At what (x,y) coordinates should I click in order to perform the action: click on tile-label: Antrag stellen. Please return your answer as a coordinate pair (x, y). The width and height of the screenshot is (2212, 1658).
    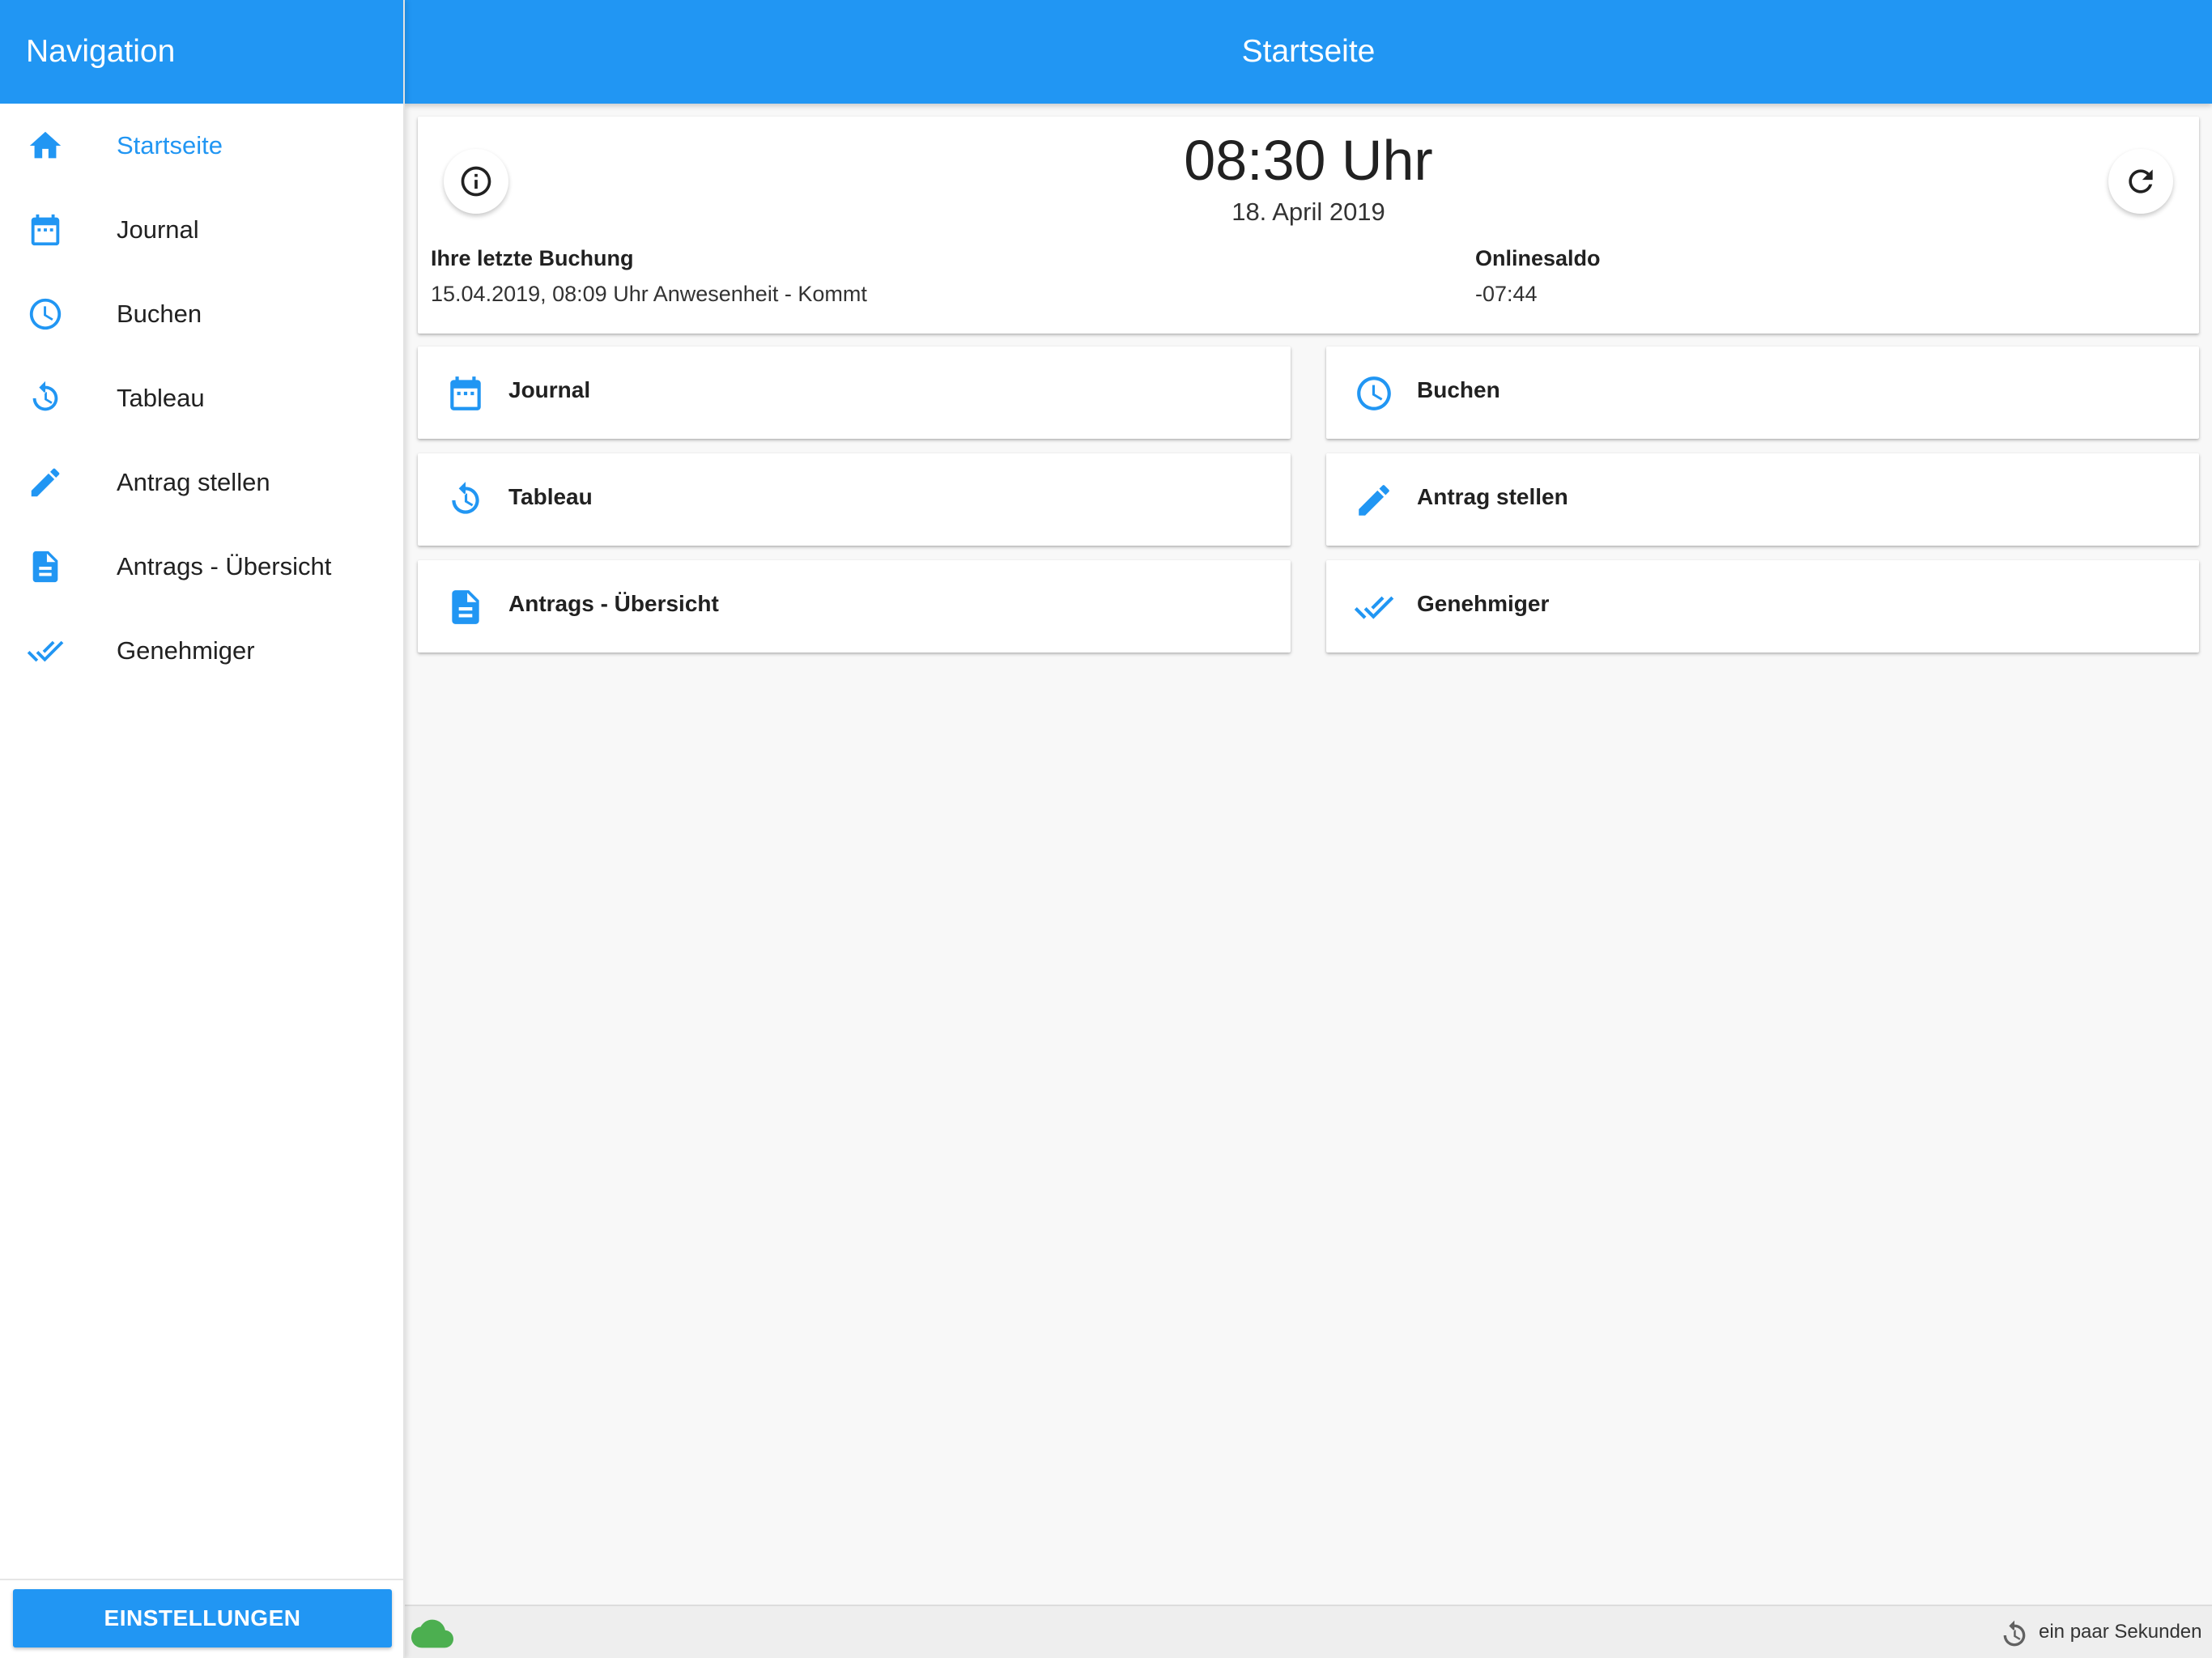
    Looking at the image, I should click on (1493, 496).